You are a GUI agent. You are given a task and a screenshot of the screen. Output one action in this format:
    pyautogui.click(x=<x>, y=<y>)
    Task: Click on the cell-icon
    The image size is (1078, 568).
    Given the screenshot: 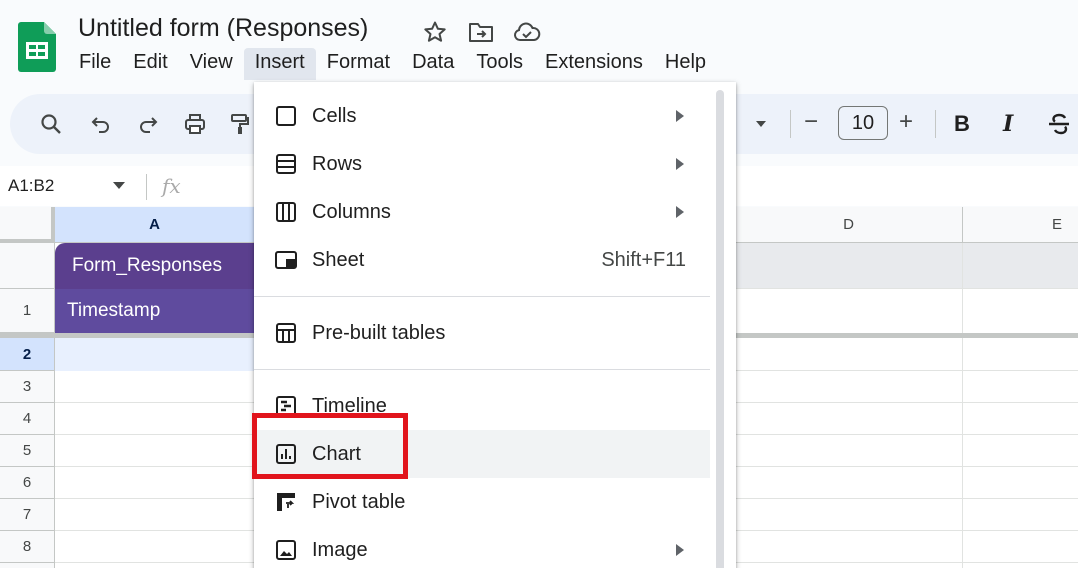 What is the action you would take?
    pyautogui.click(x=286, y=116)
    